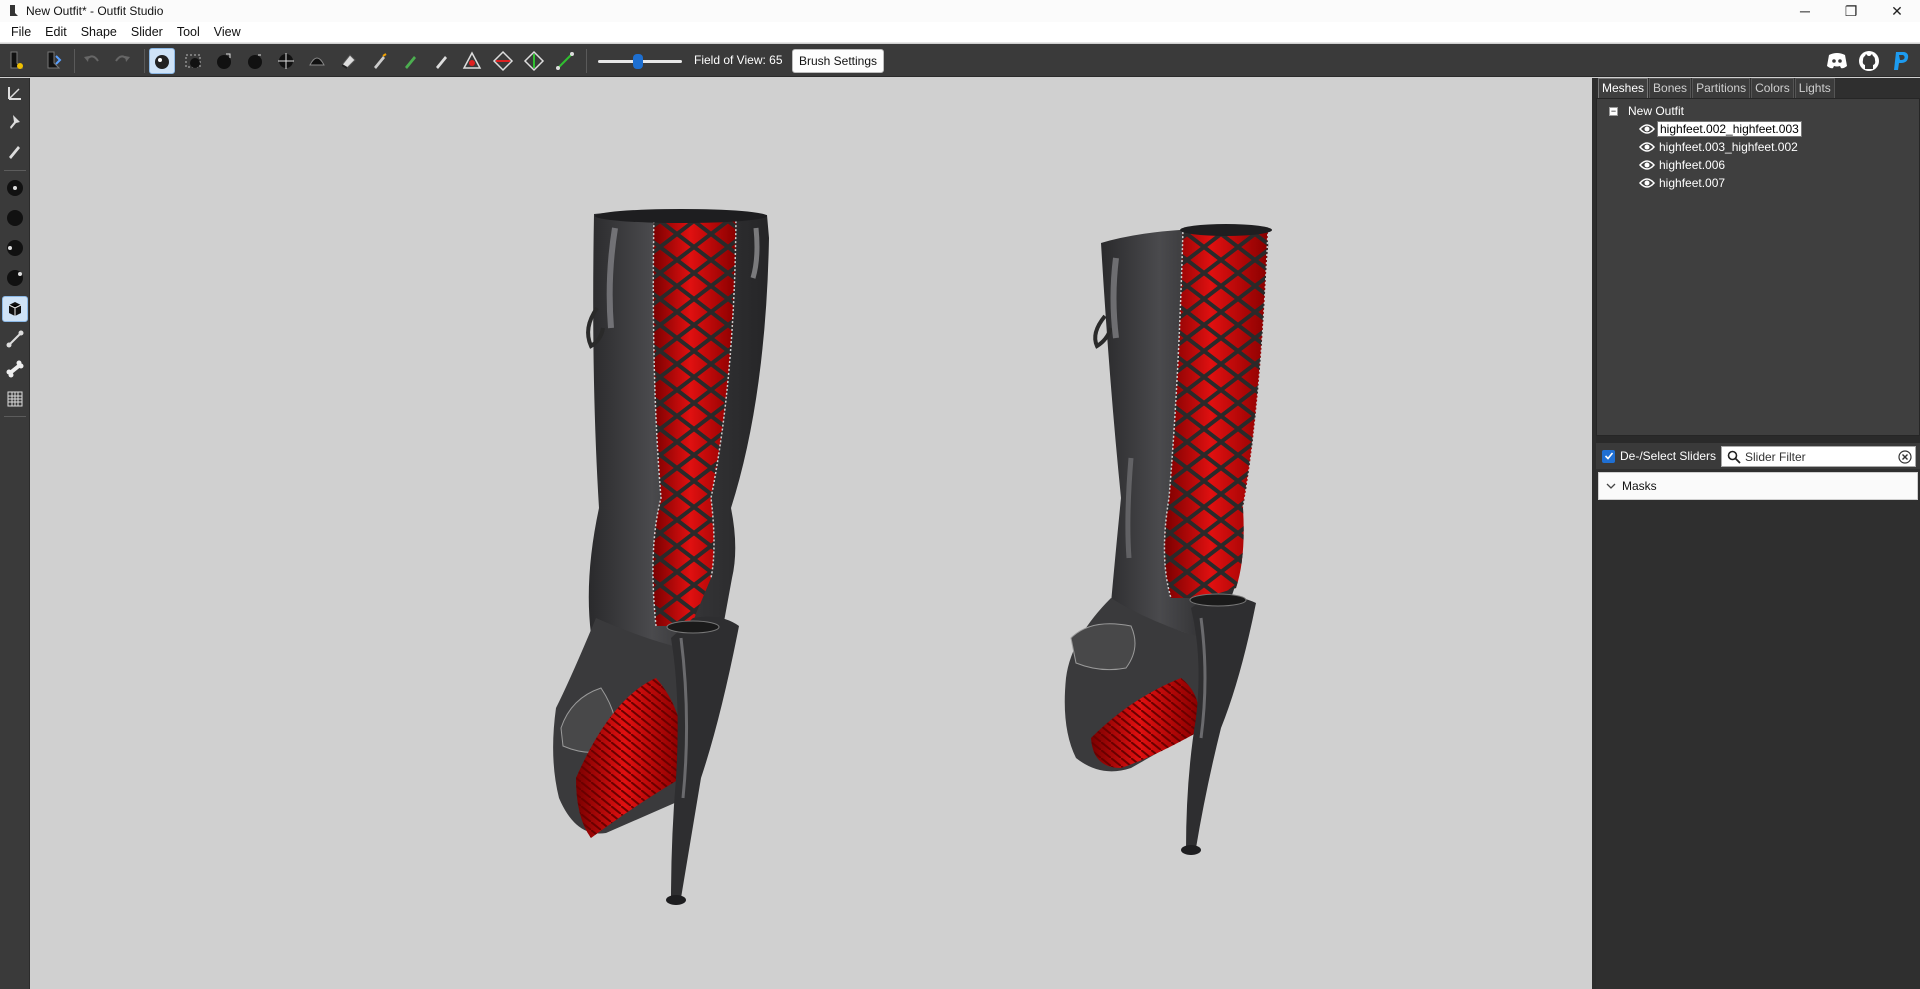 The height and width of the screenshot is (989, 1920). What do you see at coordinates (1729, 129) in the screenshot?
I see `mesh-item-label: highfeet.002_highfeet.003` at bounding box center [1729, 129].